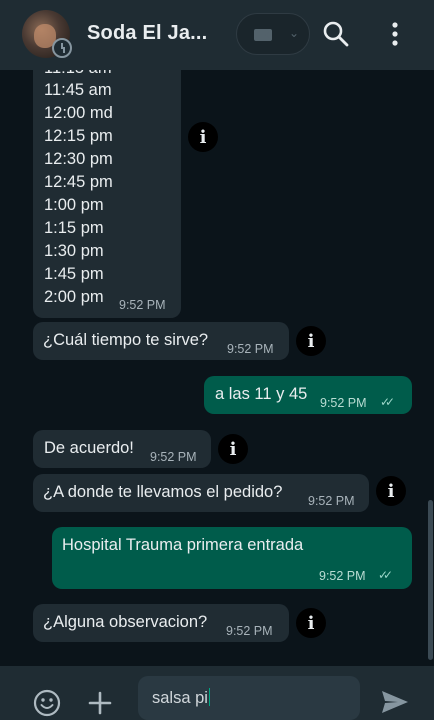  Describe the element at coordinates (294, 33) in the screenshot. I see `chevron-down-icon: ⌄` at that location.